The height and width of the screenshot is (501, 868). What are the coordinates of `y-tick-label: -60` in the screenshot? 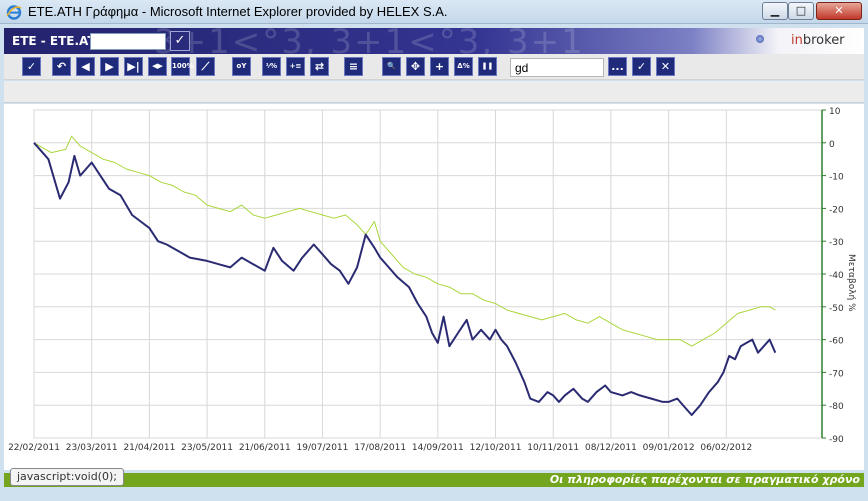 It's located at (836, 342).